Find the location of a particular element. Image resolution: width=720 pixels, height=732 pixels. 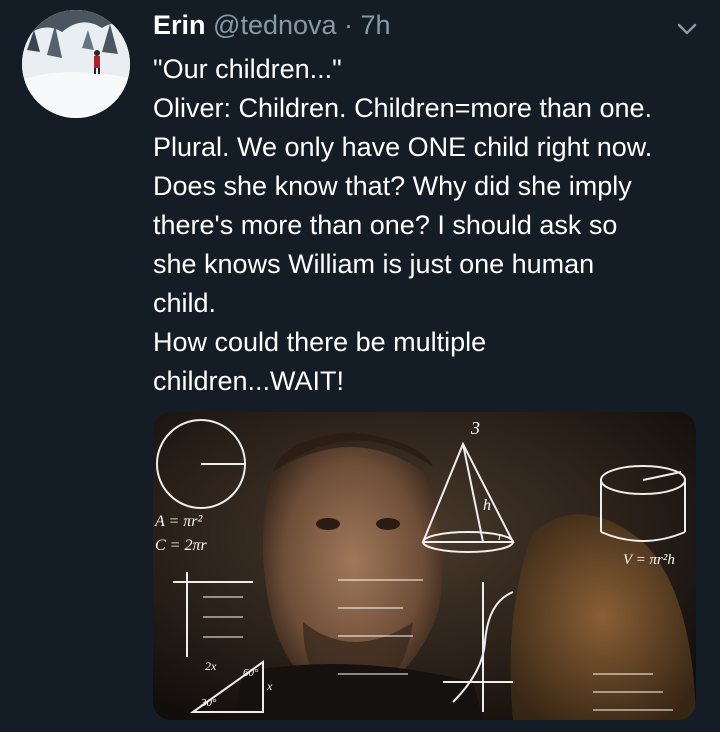

tweet-text-line: How could there be multiple is located at coordinates (320, 342).